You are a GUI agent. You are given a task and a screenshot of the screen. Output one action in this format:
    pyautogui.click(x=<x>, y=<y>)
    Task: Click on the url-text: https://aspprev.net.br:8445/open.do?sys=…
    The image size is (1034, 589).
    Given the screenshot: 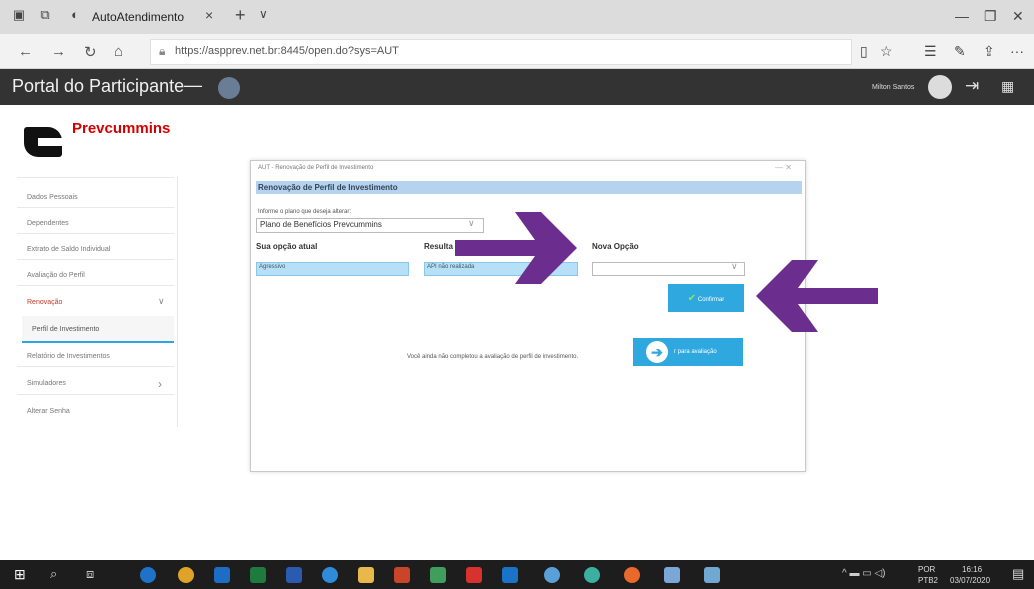 What is the action you would take?
    pyautogui.click(x=287, y=51)
    